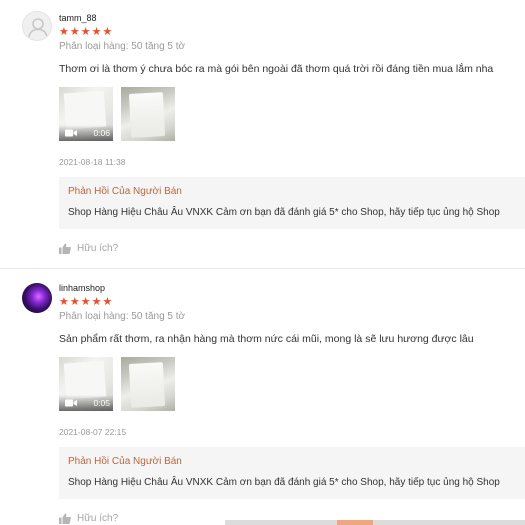 This screenshot has width=525, height=525. Describe the element at coordinates (93, 432) in the screenshot. I see `review-timestamp: 2021-08-07 22:15` at that location.